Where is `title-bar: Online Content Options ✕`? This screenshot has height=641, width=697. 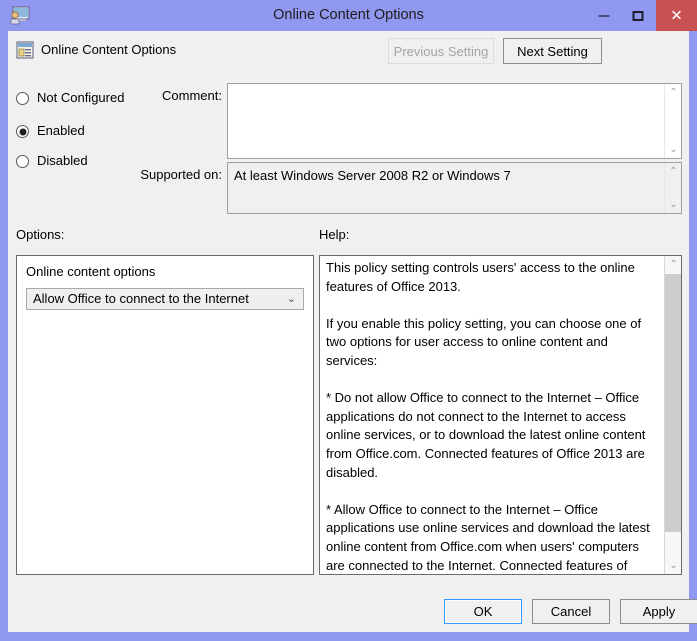
title-bar: Online Content Options ✕ is located at coordinates (348, 15).